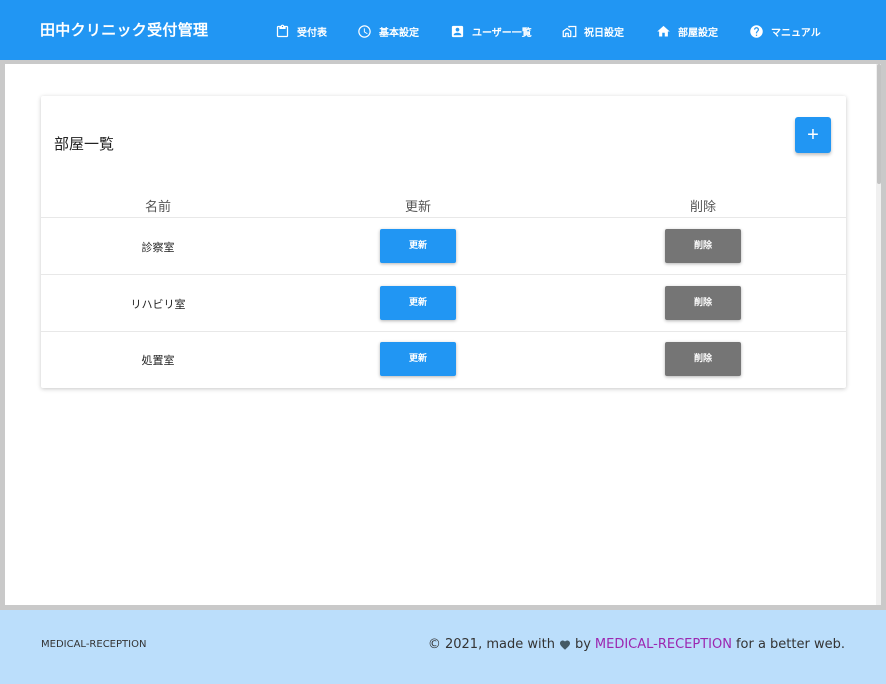  Describe the element at coordinates (158, 247) in the screenshot. I see `room-name: 診察室` at that location.